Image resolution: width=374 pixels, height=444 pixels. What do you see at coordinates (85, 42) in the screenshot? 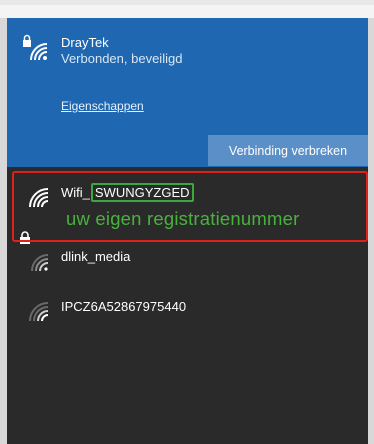
I see `network-ssid: DrayTek` at bounding box center [85, 42].